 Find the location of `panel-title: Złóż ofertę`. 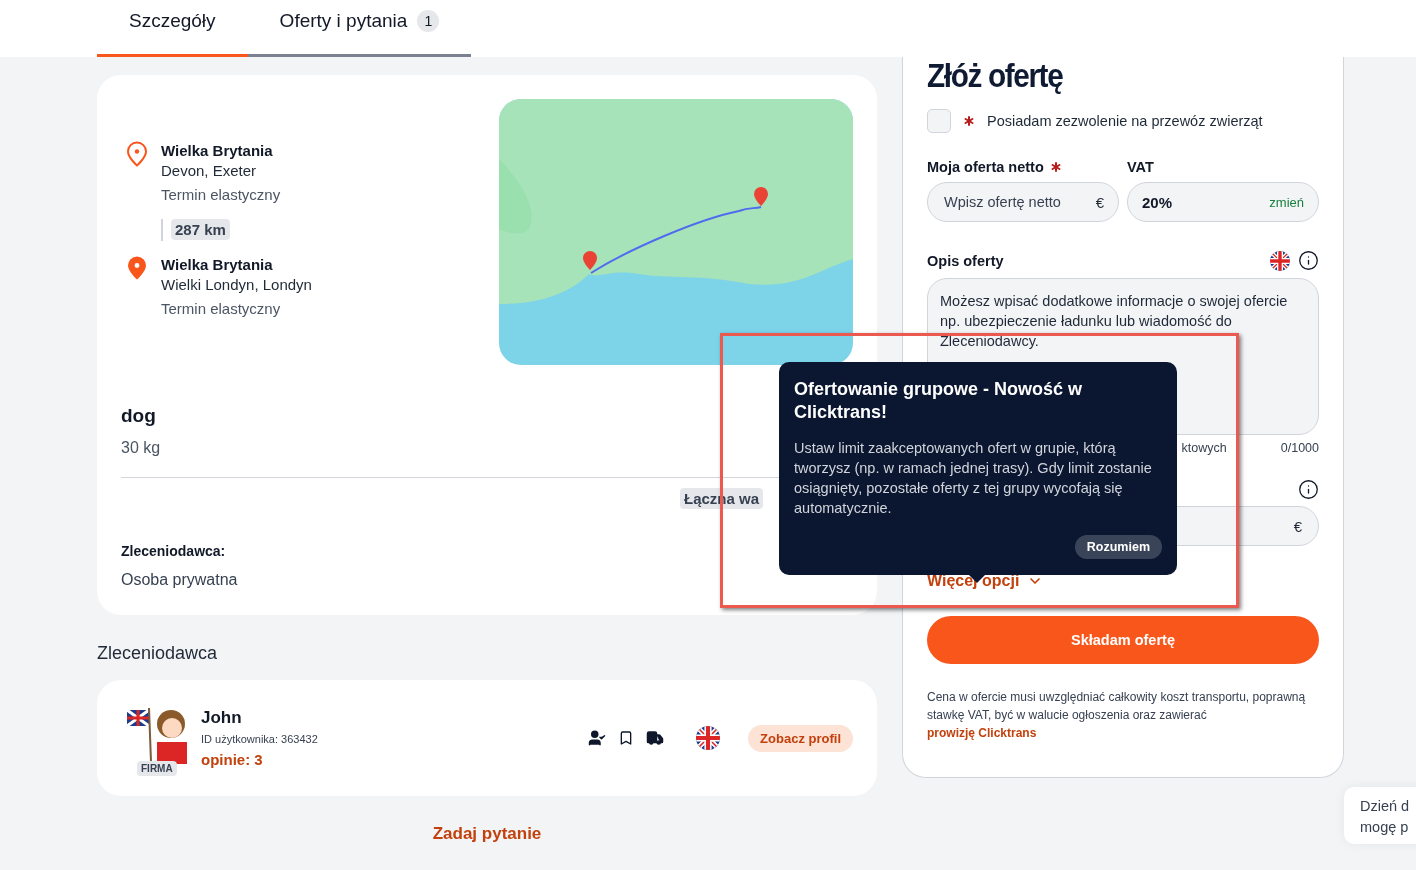

panel-title: Złóż ofertę is located at coordinates (995, 76).